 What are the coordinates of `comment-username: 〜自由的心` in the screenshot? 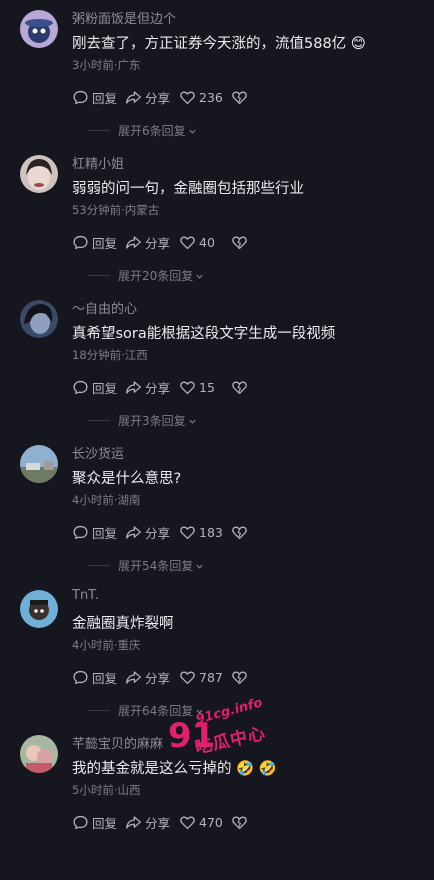 It's located at (104, 307).